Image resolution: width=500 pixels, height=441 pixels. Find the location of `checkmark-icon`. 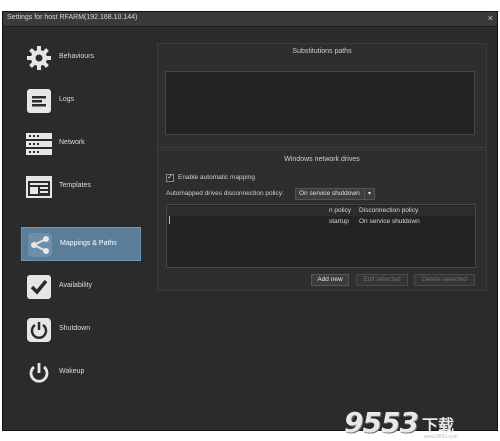

checkmark-icon is located at coordinates (39, 287).